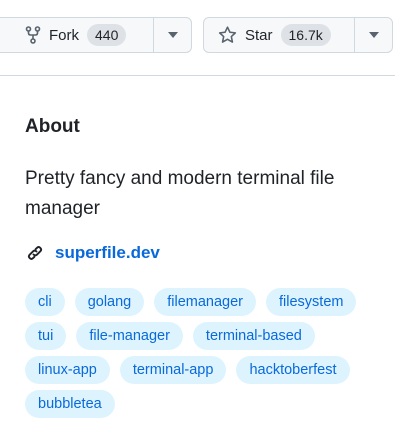 This screenshot has width=410, height=435. What do you see at coordinates (279, 35) in the screenshot?
I see `star-button: Star 16.7k` at bounding box center [279, 35].